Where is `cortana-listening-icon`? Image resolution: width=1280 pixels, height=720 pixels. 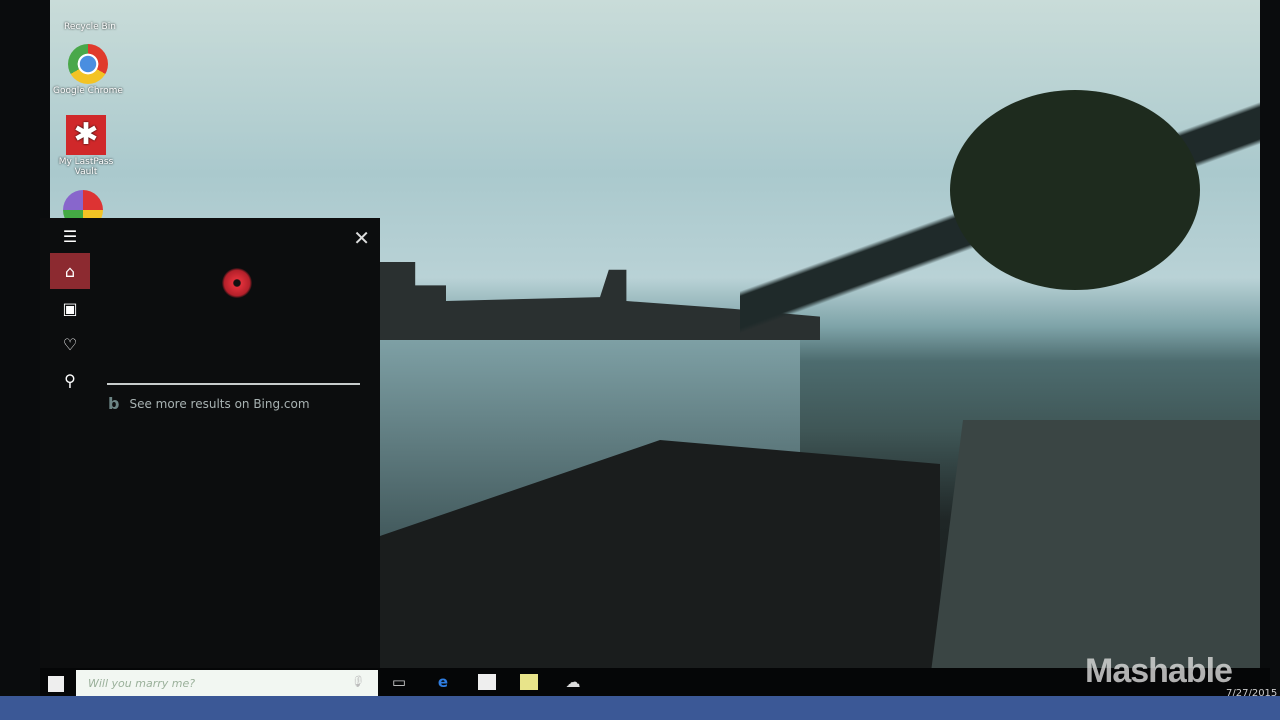 cortana-listening-icon is located at coordinates (237, 283).